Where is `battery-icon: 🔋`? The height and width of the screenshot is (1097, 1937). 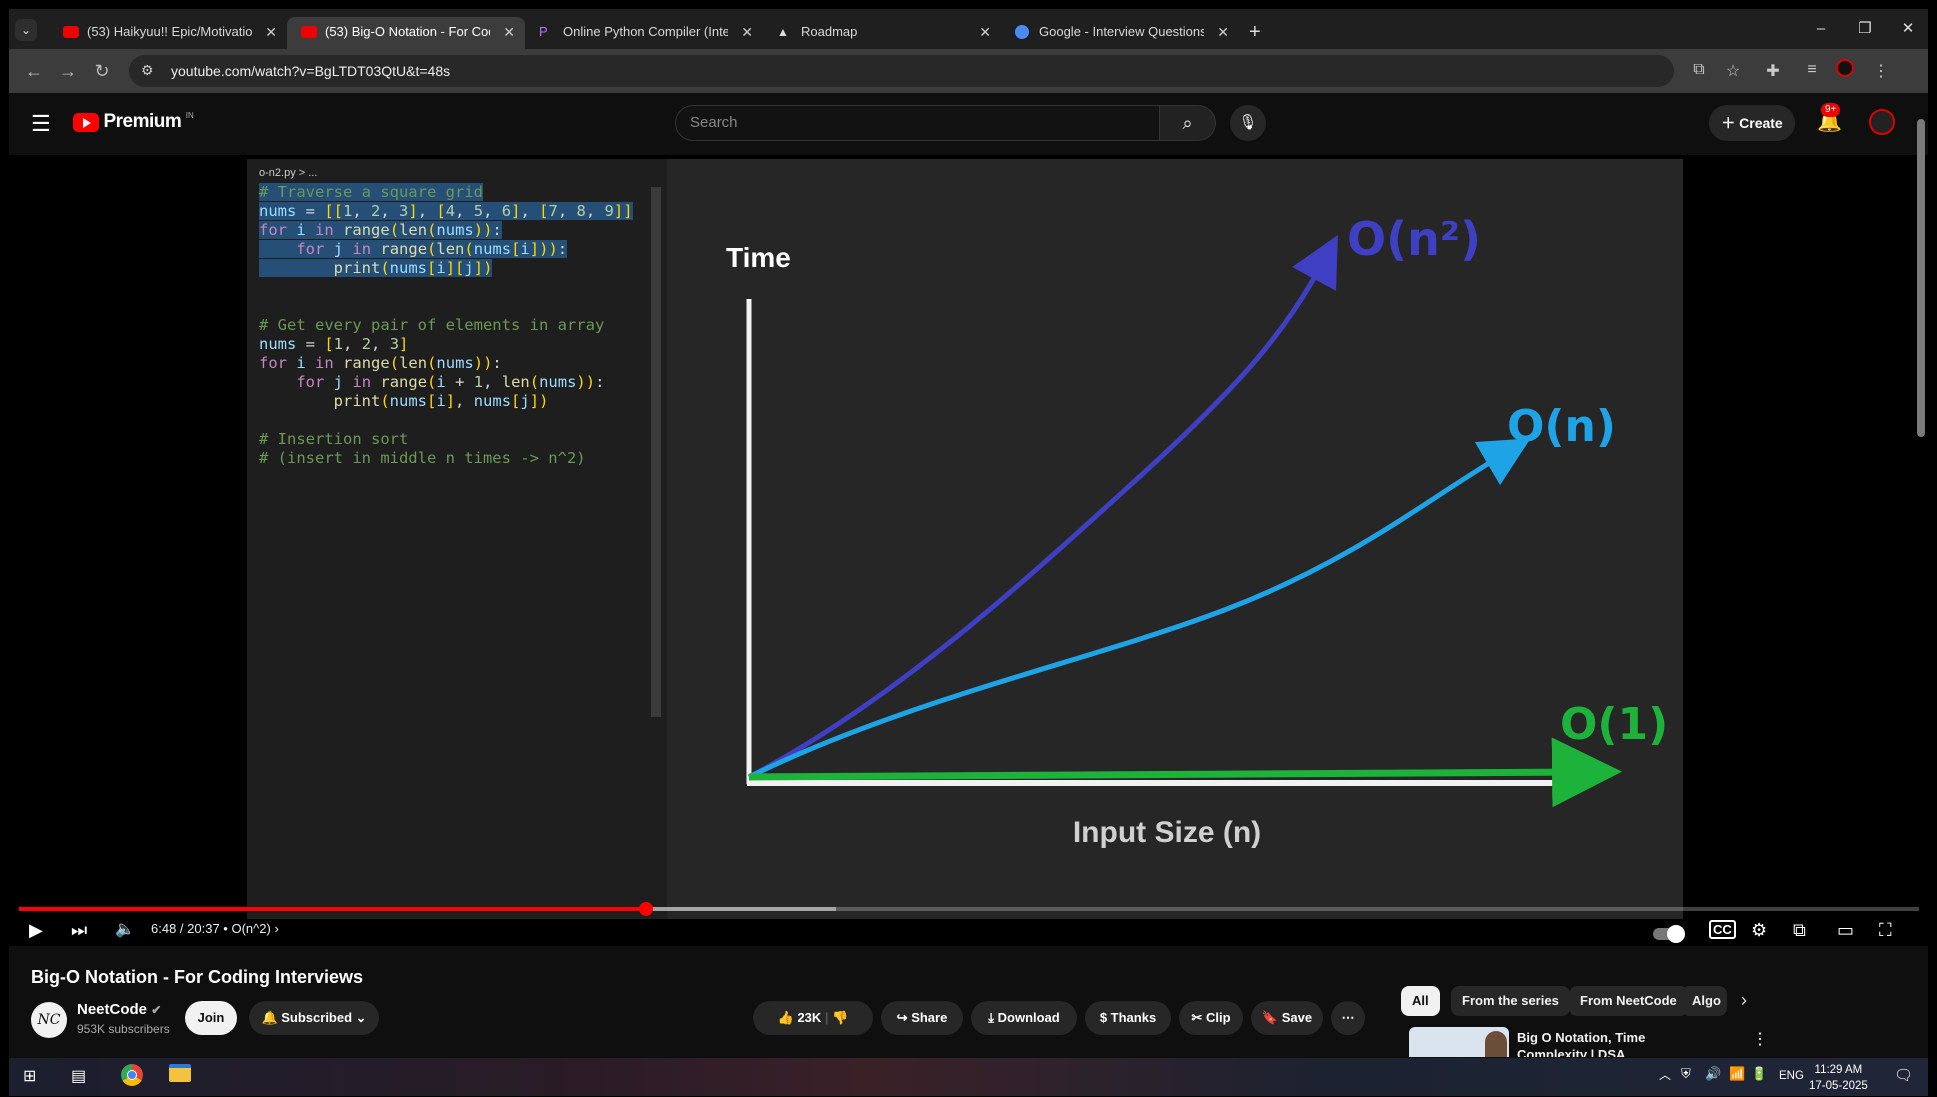
battery-icon: 🔋 is located at coordinates (1759, 1074).